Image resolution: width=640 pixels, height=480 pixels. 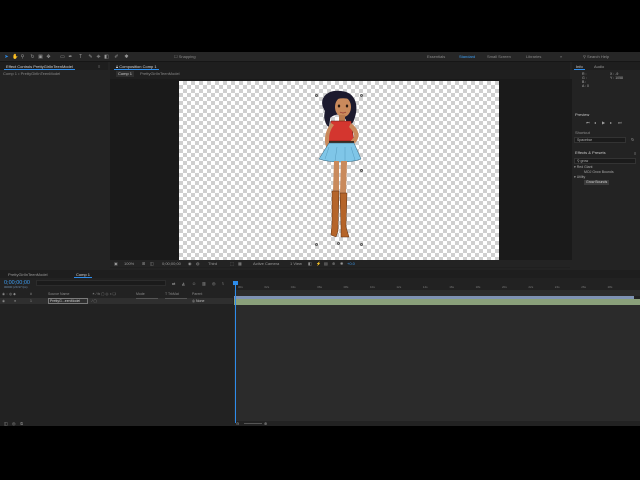 I want to click on rotate-tool-icon: ↻, so click(x=32, y=57).